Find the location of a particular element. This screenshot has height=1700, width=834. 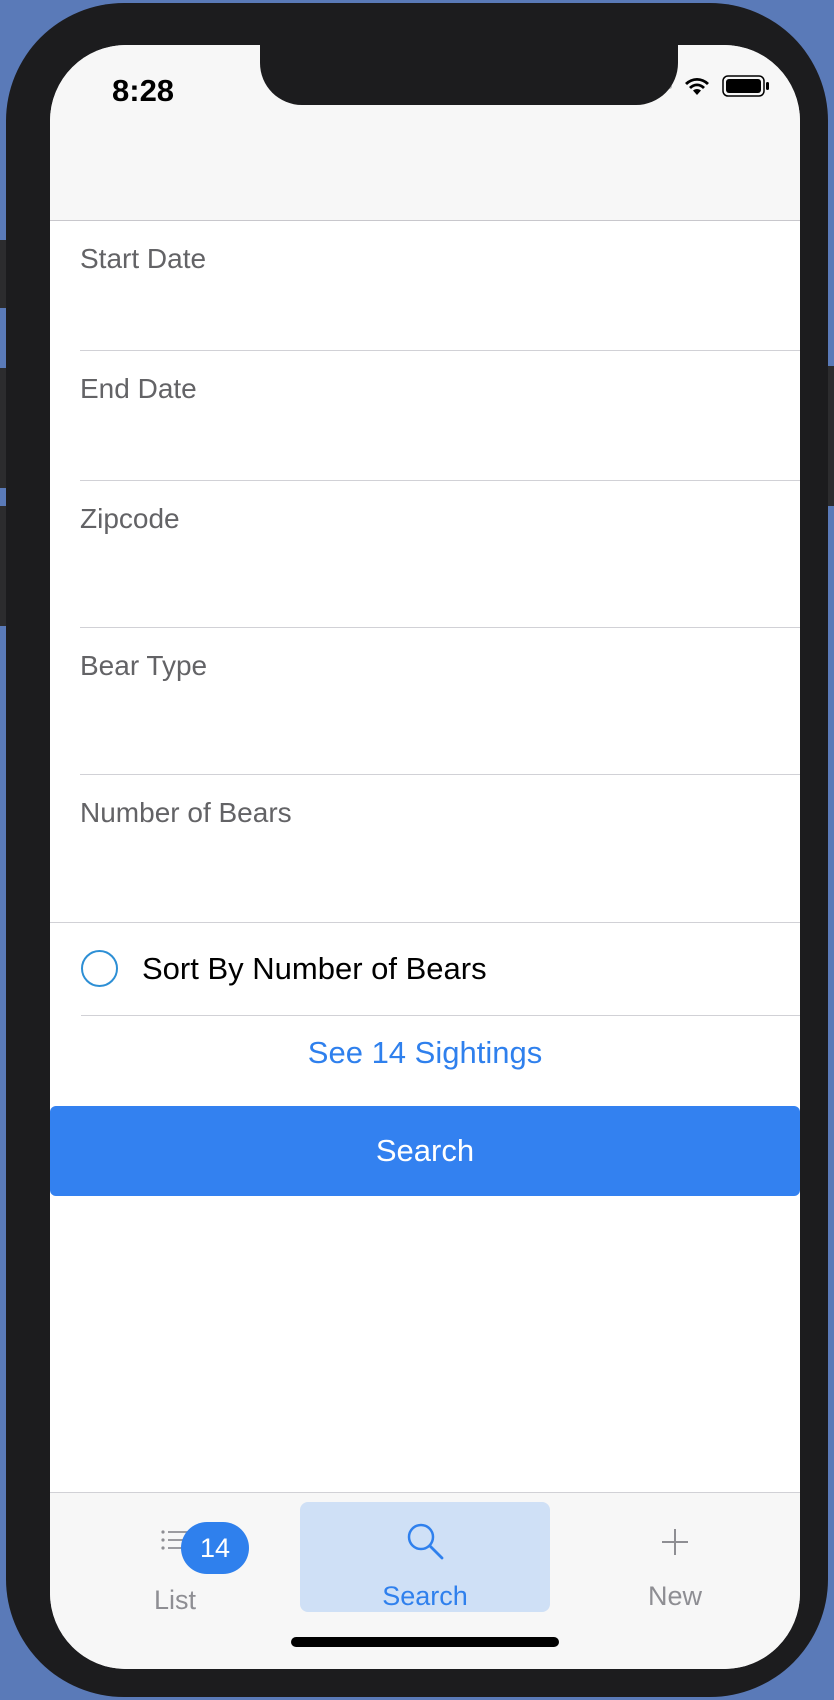

zipcode-label: Zipcode is located at coordinates (130, 518).